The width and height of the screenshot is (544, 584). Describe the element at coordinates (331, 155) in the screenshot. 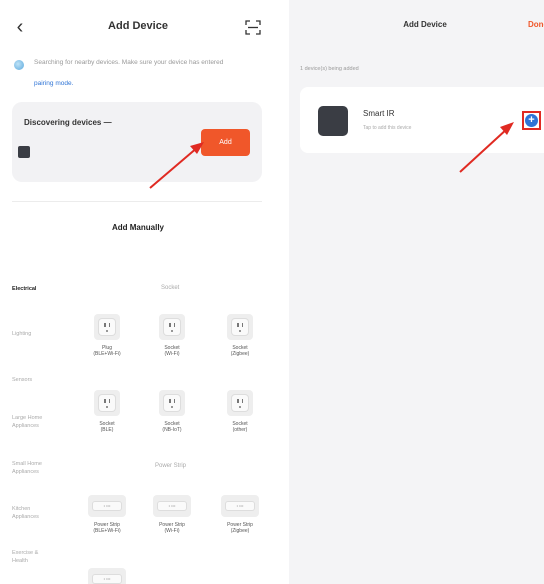

I see `annotation-arrows` at that location.